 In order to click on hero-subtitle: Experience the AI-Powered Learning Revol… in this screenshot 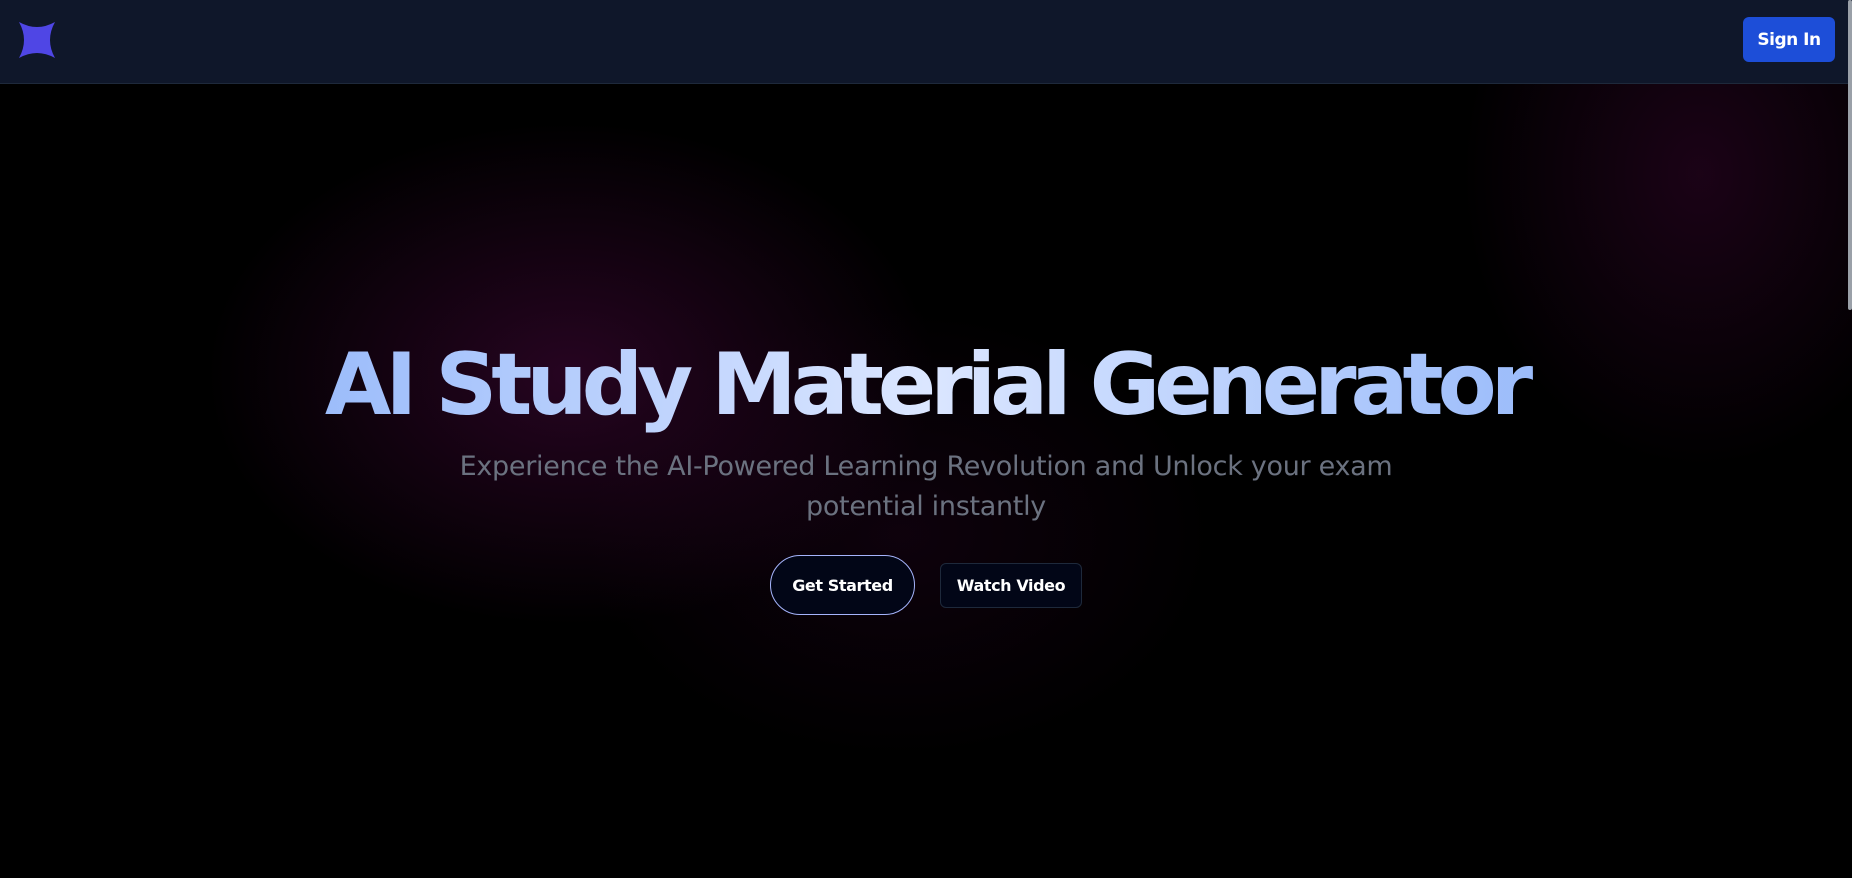, I will do `click(926, 486)`.